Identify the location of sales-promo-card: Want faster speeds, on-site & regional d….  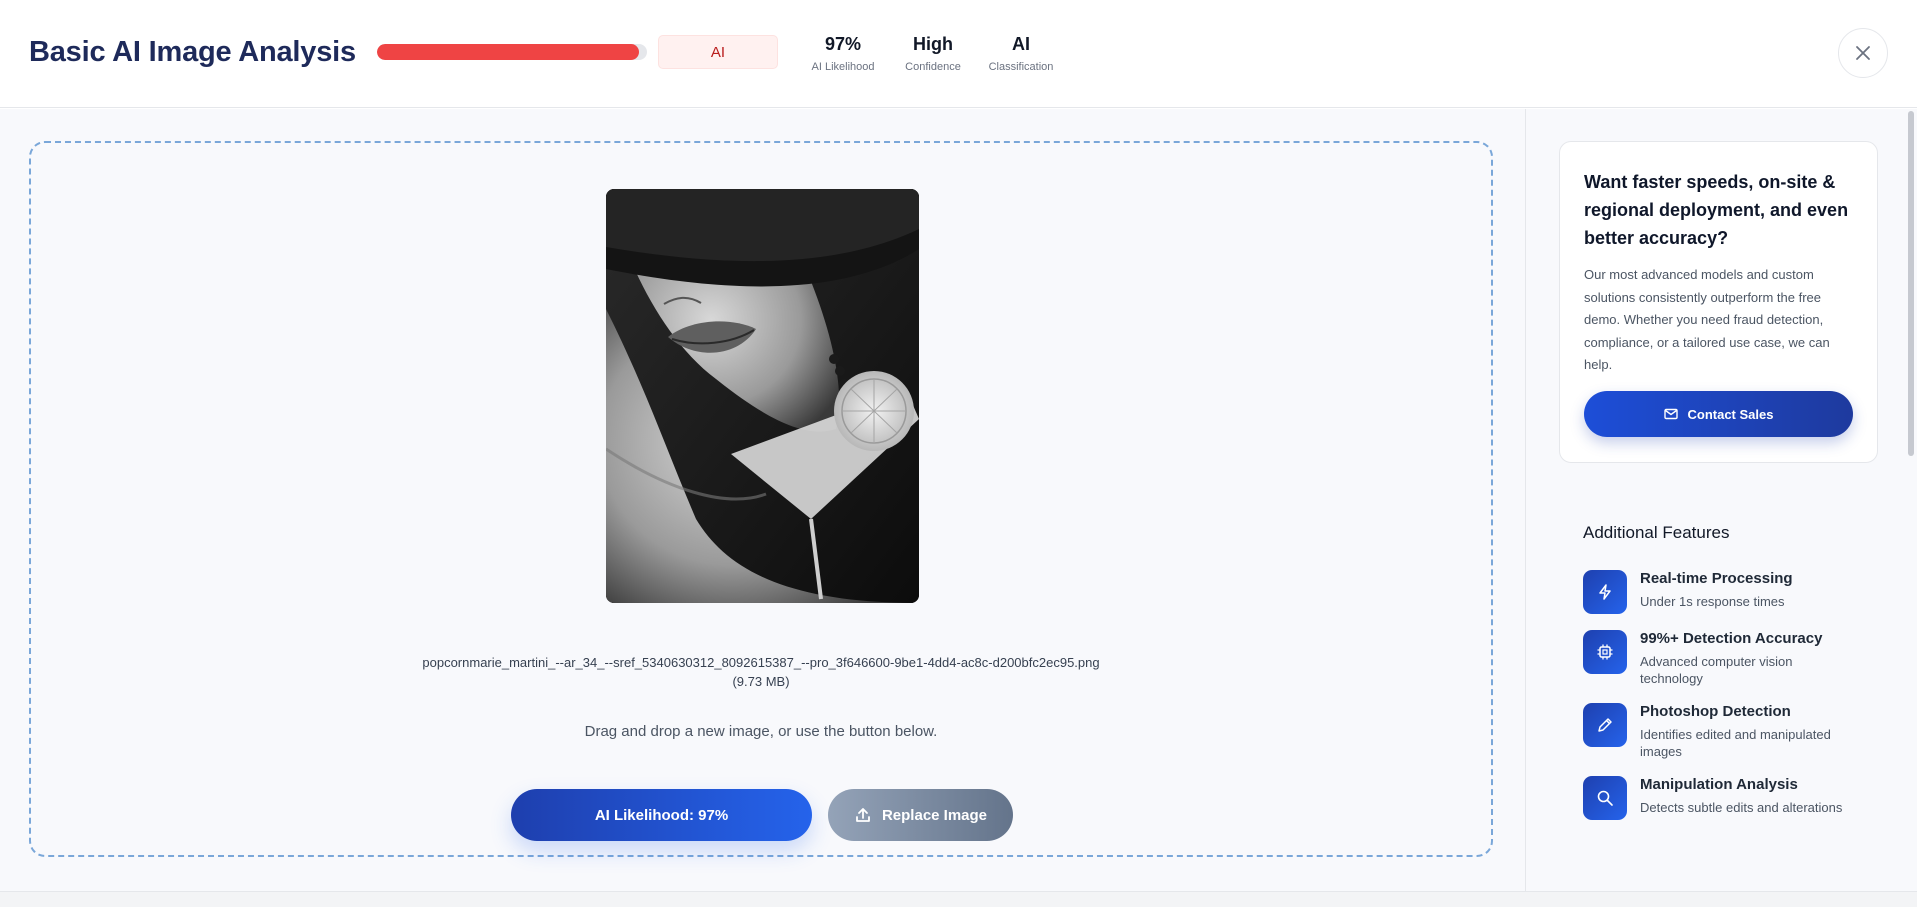
(1718, 302).